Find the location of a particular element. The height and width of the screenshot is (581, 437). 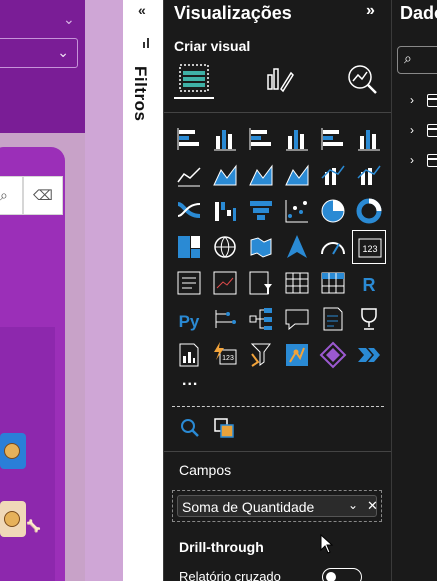

filter-bars-icon is located at coordinates (147, 42).